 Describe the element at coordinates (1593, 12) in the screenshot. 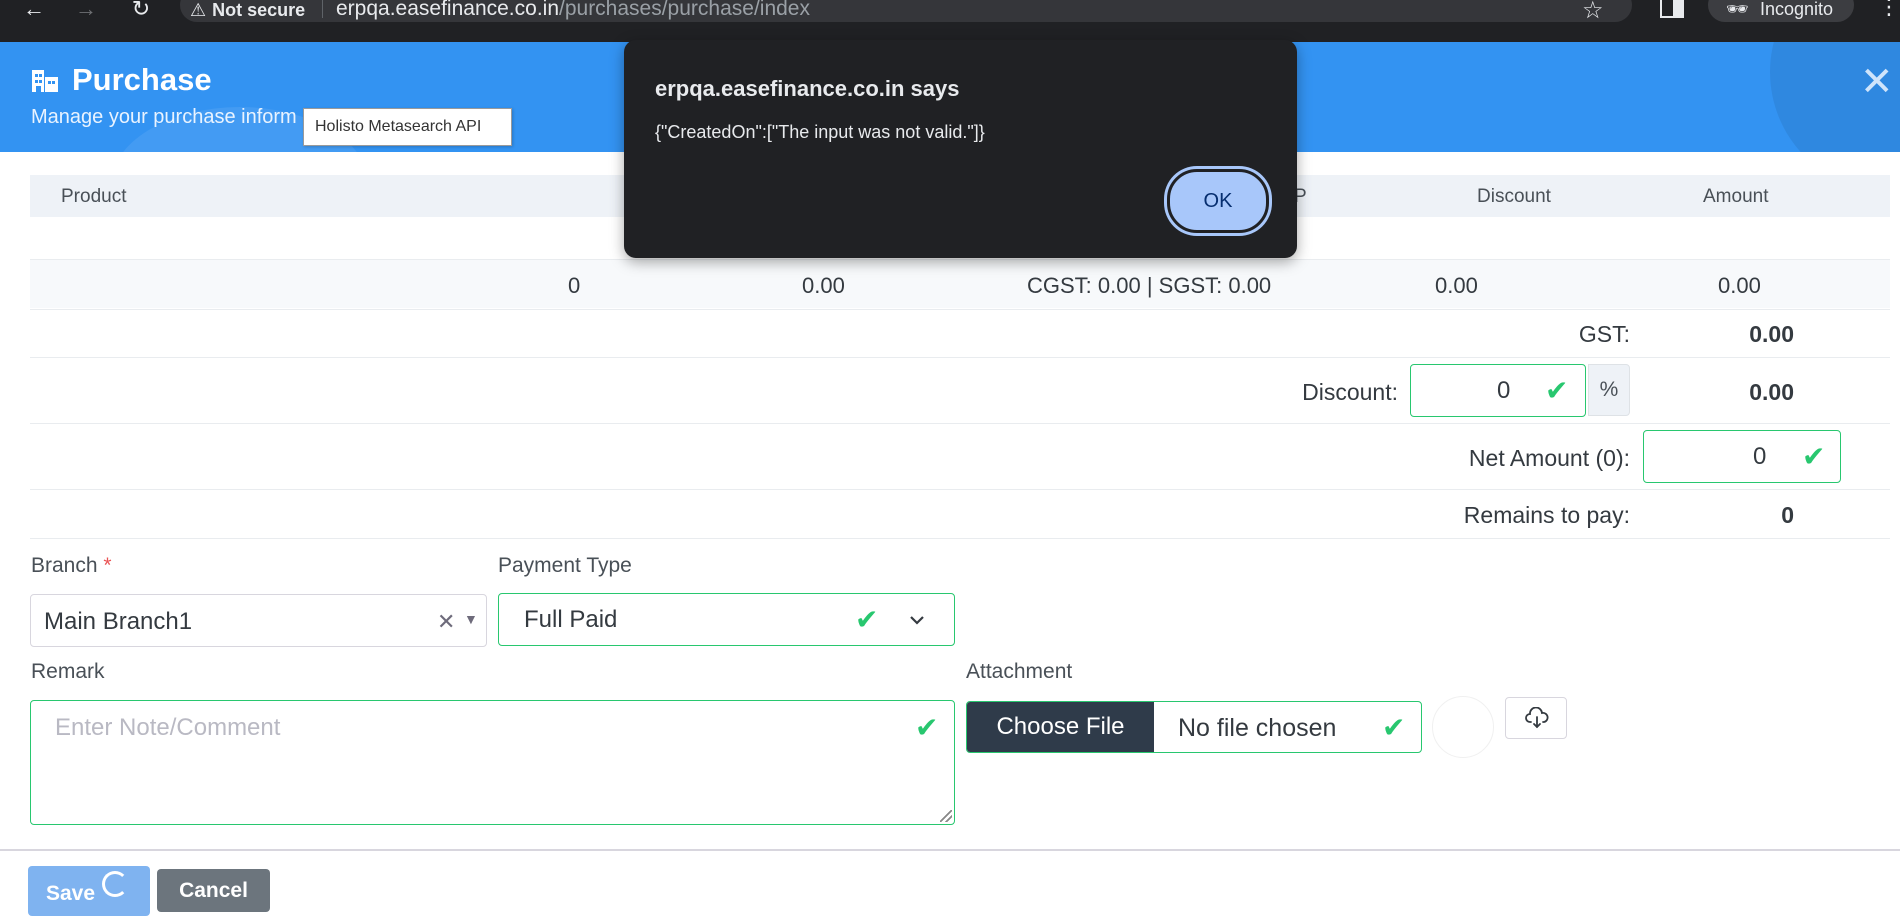

I see `bookmark-star-icon: ☆` at that location.